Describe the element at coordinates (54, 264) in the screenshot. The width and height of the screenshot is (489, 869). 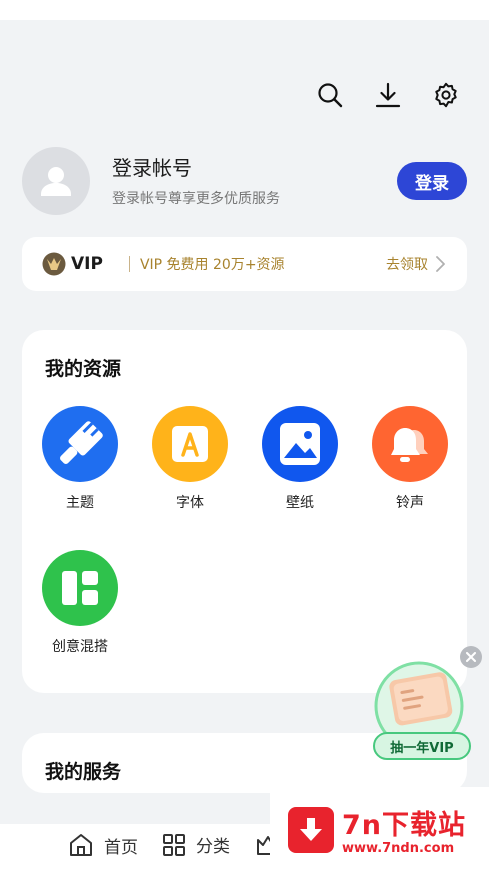
I see `vip-crown-icon` at that location.